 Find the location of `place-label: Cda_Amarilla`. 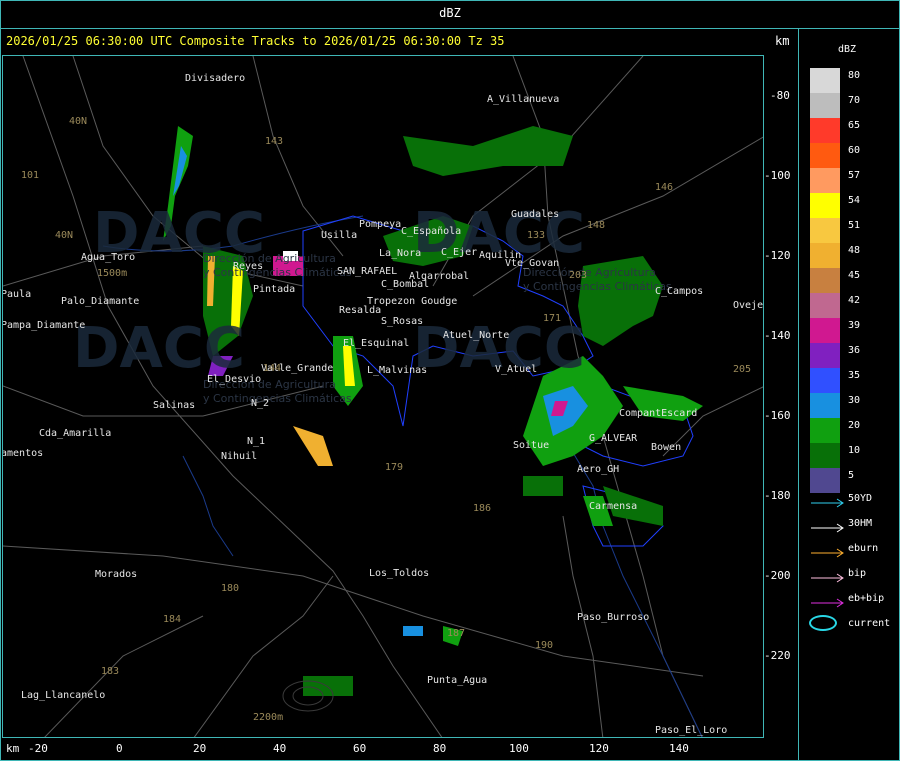

place-label: Cda_Amarilla is located at coordinates (75, 433).